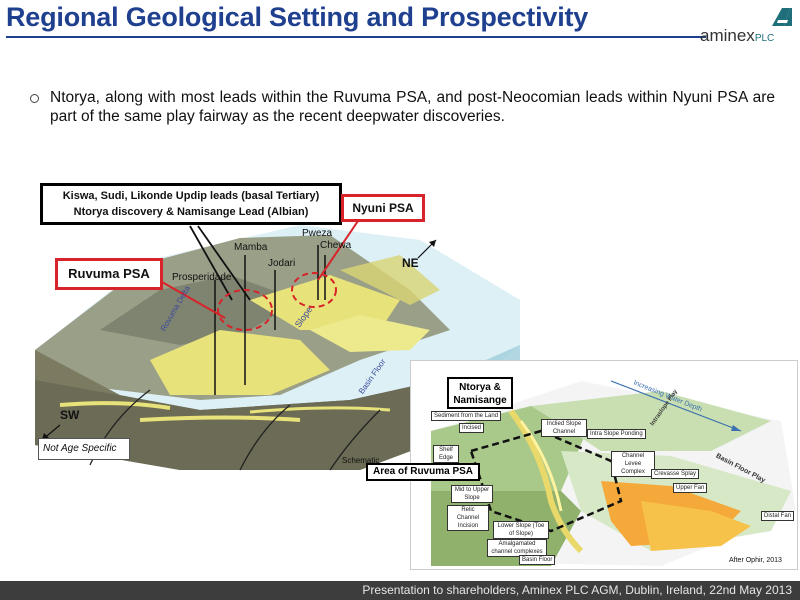  I want to click on direction-ne: NE, so click(410, 263).